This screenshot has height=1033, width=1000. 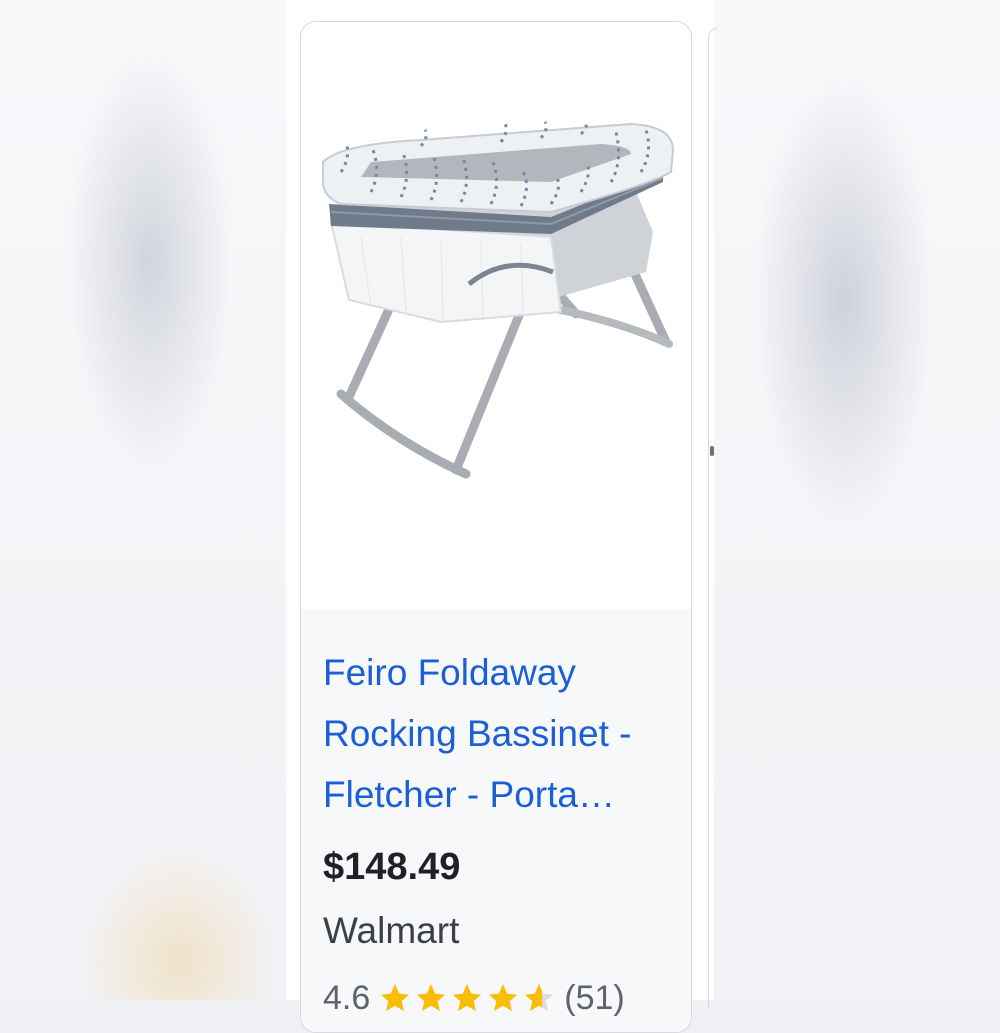 I want to click on star-rating, so click(x=467, y=998).